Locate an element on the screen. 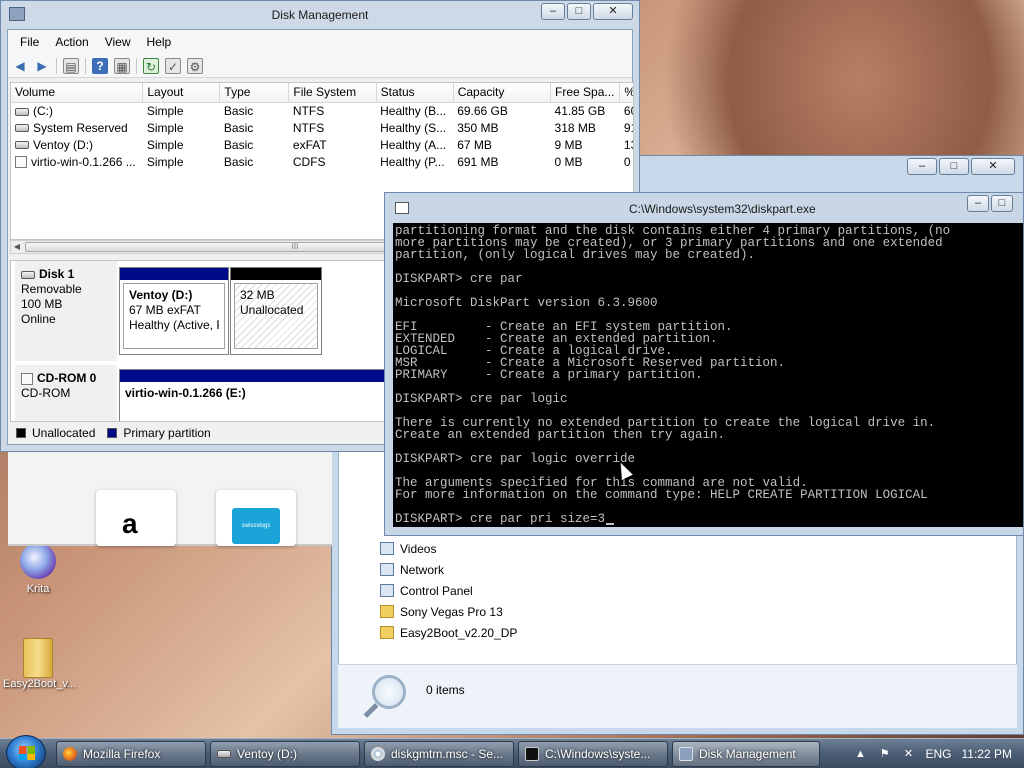  cdrom-0-label: CD-ROM 0 CD-ROM is located at coordinates (66, 393).